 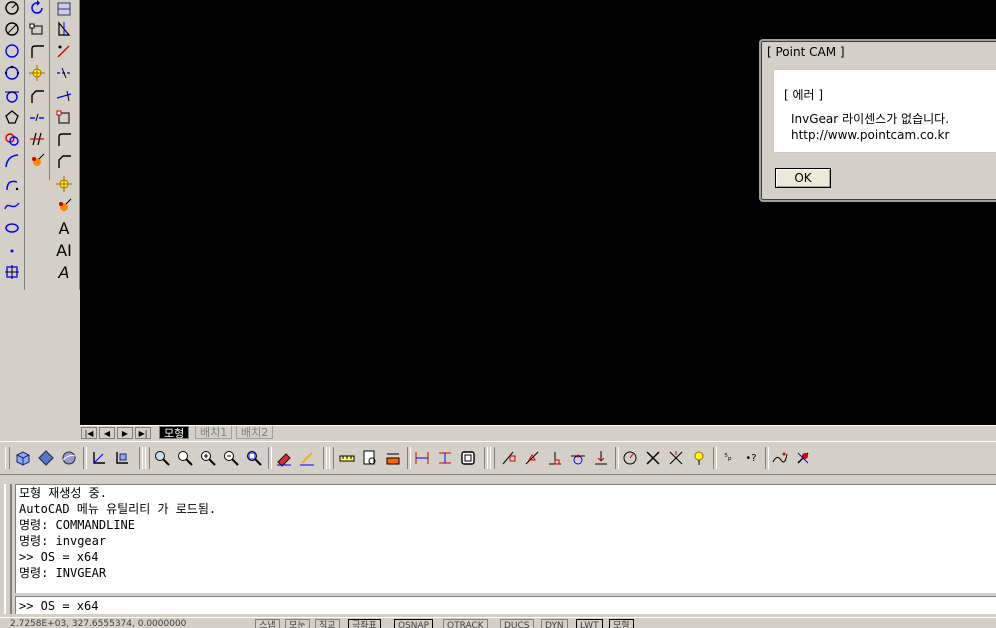 I want to click on blast-icon, so click(x=37, y=161).